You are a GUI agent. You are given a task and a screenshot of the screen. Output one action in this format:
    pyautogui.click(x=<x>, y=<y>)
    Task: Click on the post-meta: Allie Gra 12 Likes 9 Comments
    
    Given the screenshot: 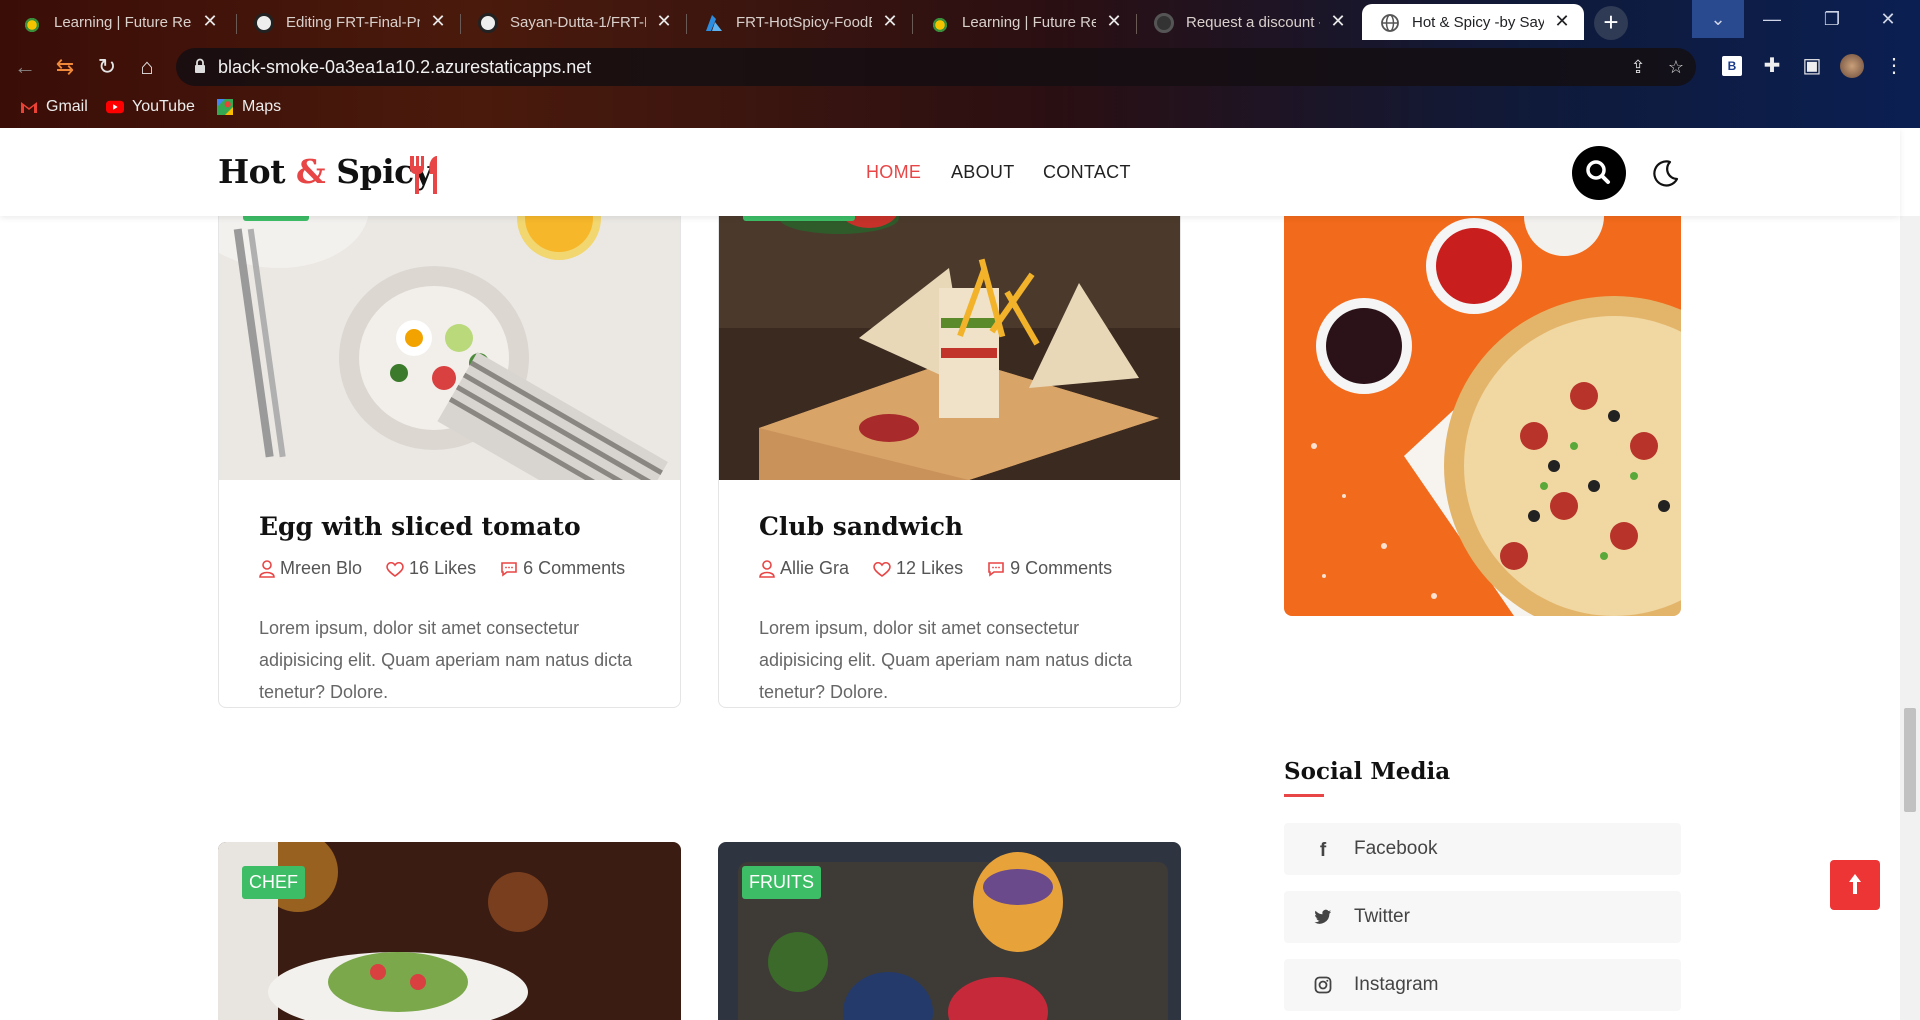 What is the action you would take?
    pyautogui.click(x=935, y=568)
    